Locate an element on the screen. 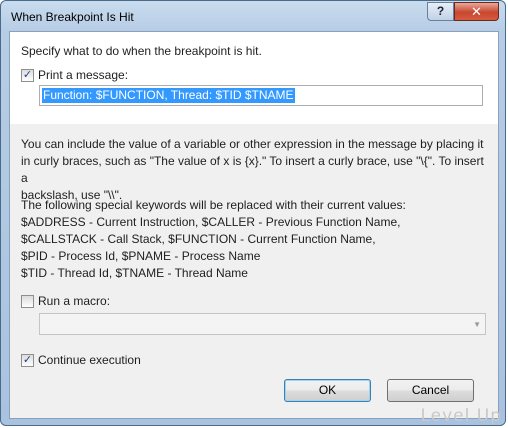 This screenshot has width=508, height=428. print-message-checkbox: ✓ is located at coordinates (27, 75).